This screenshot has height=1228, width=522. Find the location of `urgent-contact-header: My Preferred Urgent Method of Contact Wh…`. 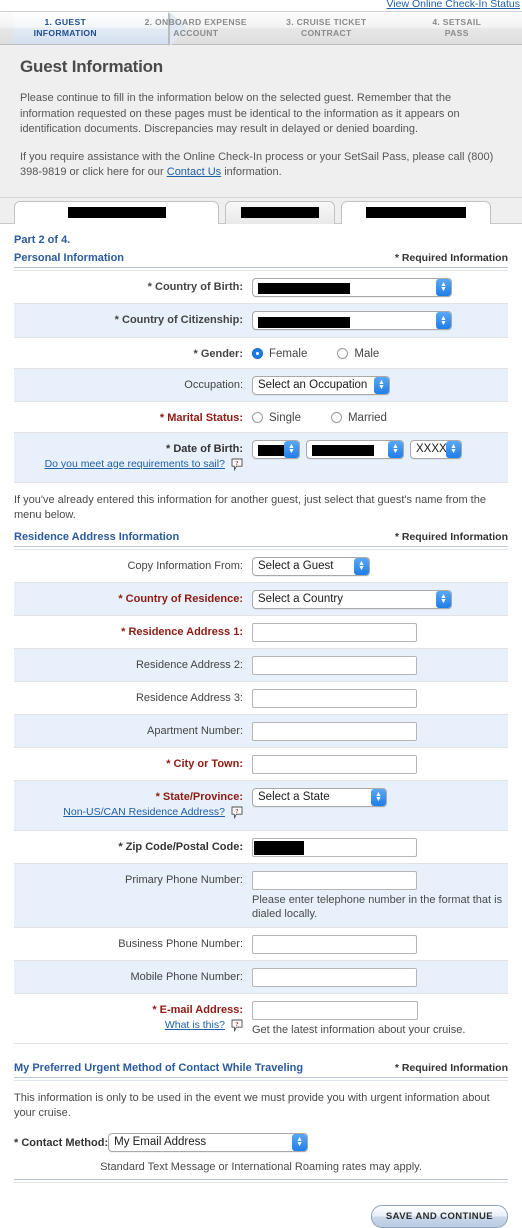

urgent-contact-header: My Preferred Urgent Method of Contact Wh… is located at coordinates (261, 1068).